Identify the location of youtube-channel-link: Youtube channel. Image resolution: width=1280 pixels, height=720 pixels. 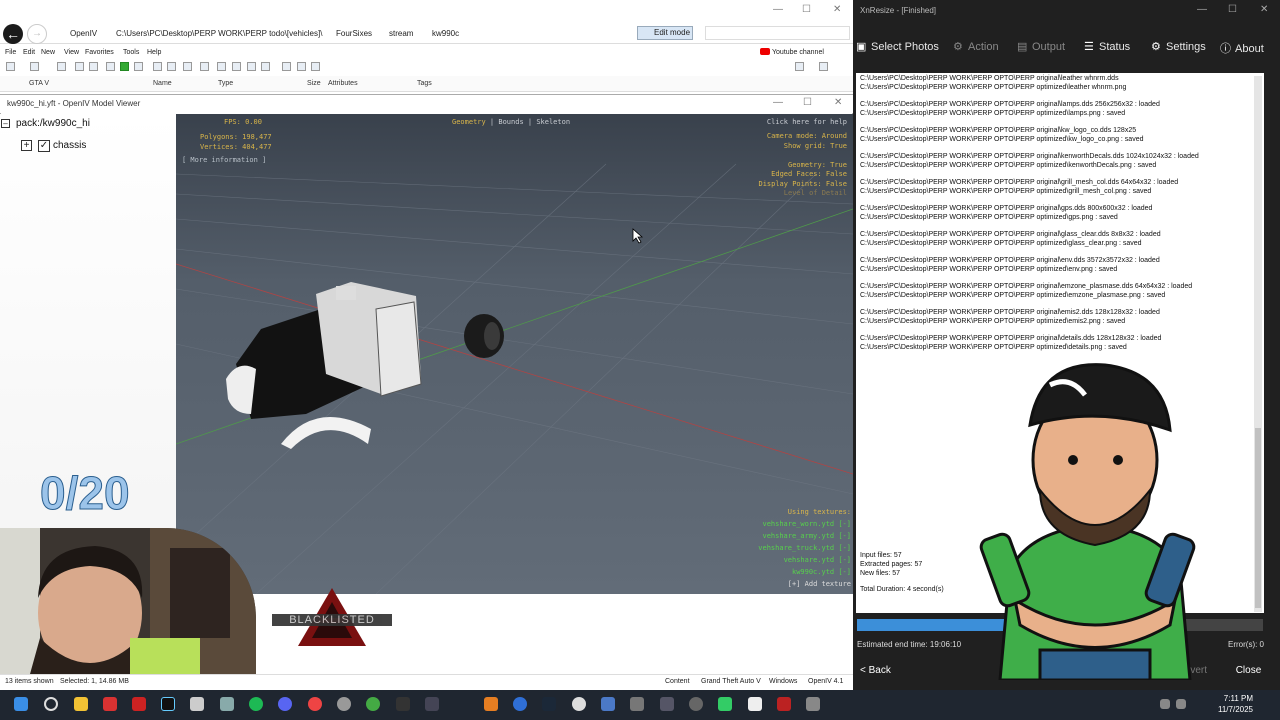
(792, 52).